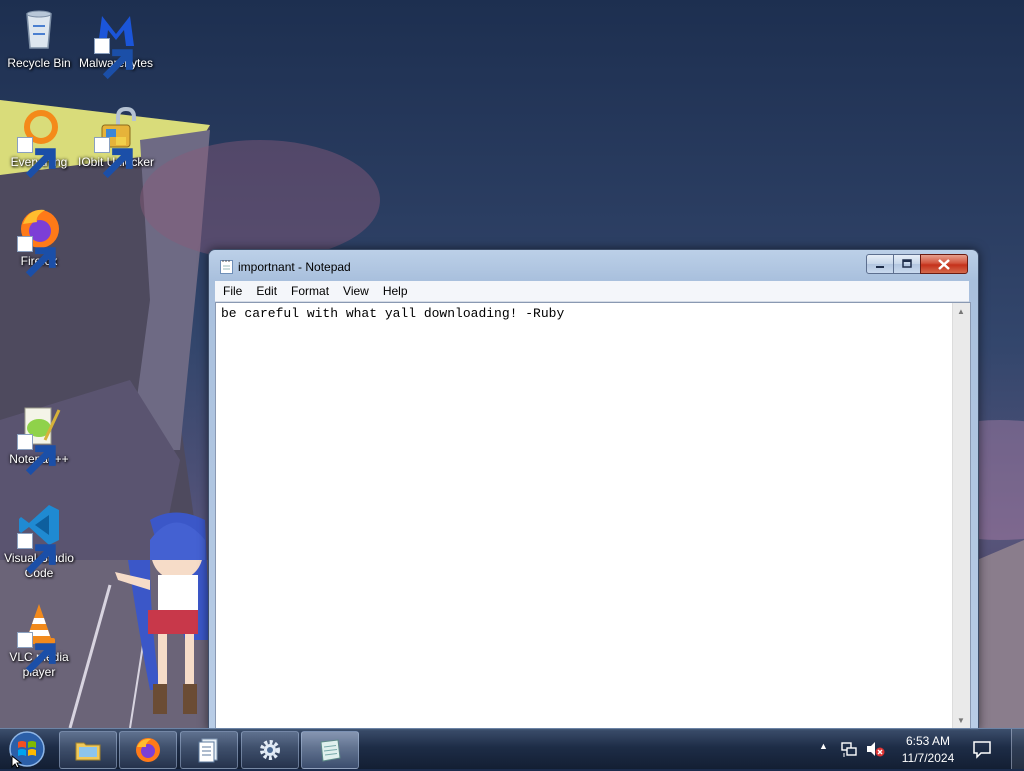  I want to click on desktop-icon-vscode: Visual Studio Code, so click(39, 541).